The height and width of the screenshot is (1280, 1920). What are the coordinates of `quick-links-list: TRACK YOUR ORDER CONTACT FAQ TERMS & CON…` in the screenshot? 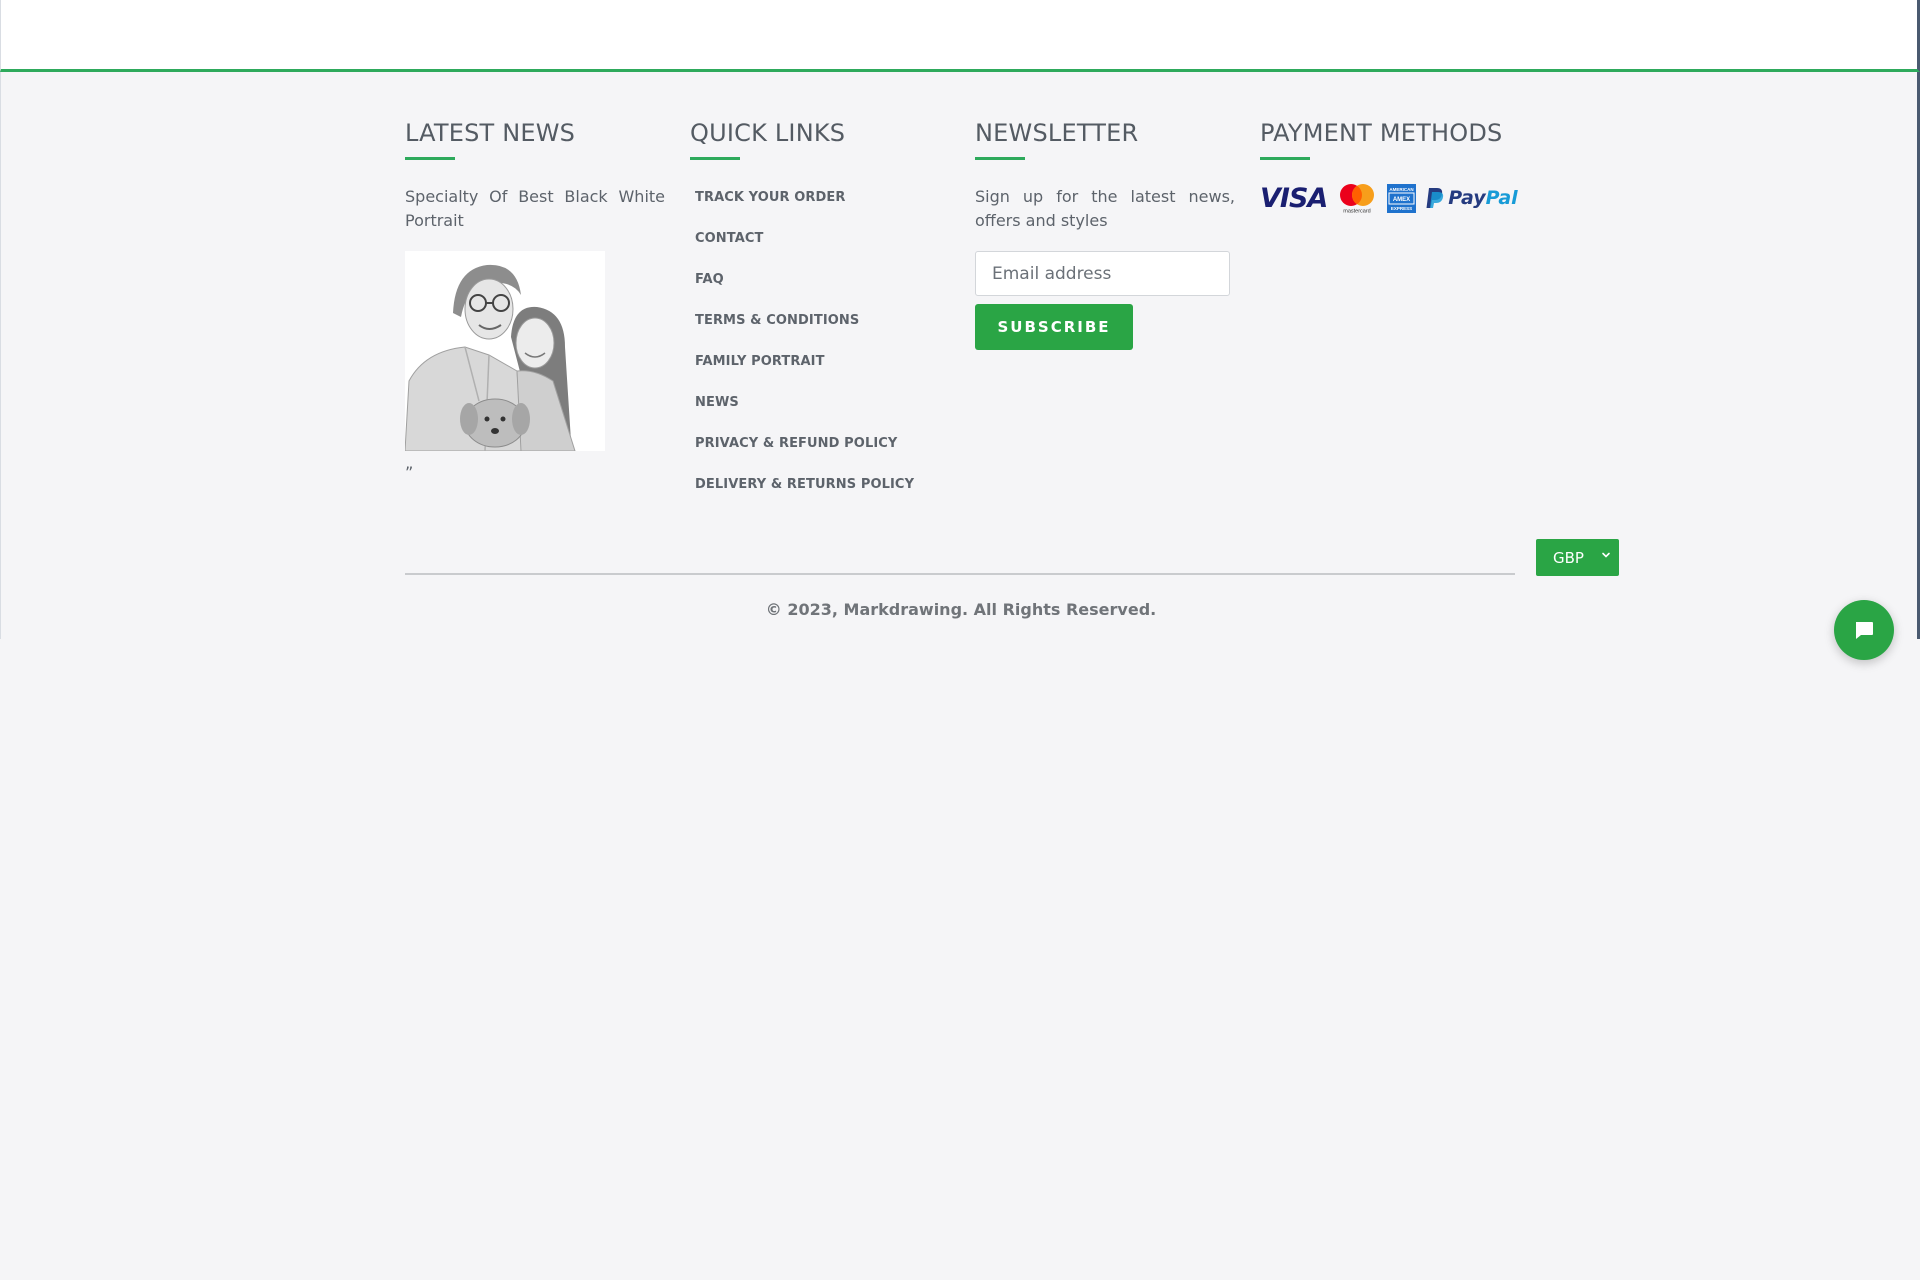 It's located at (820, 350).